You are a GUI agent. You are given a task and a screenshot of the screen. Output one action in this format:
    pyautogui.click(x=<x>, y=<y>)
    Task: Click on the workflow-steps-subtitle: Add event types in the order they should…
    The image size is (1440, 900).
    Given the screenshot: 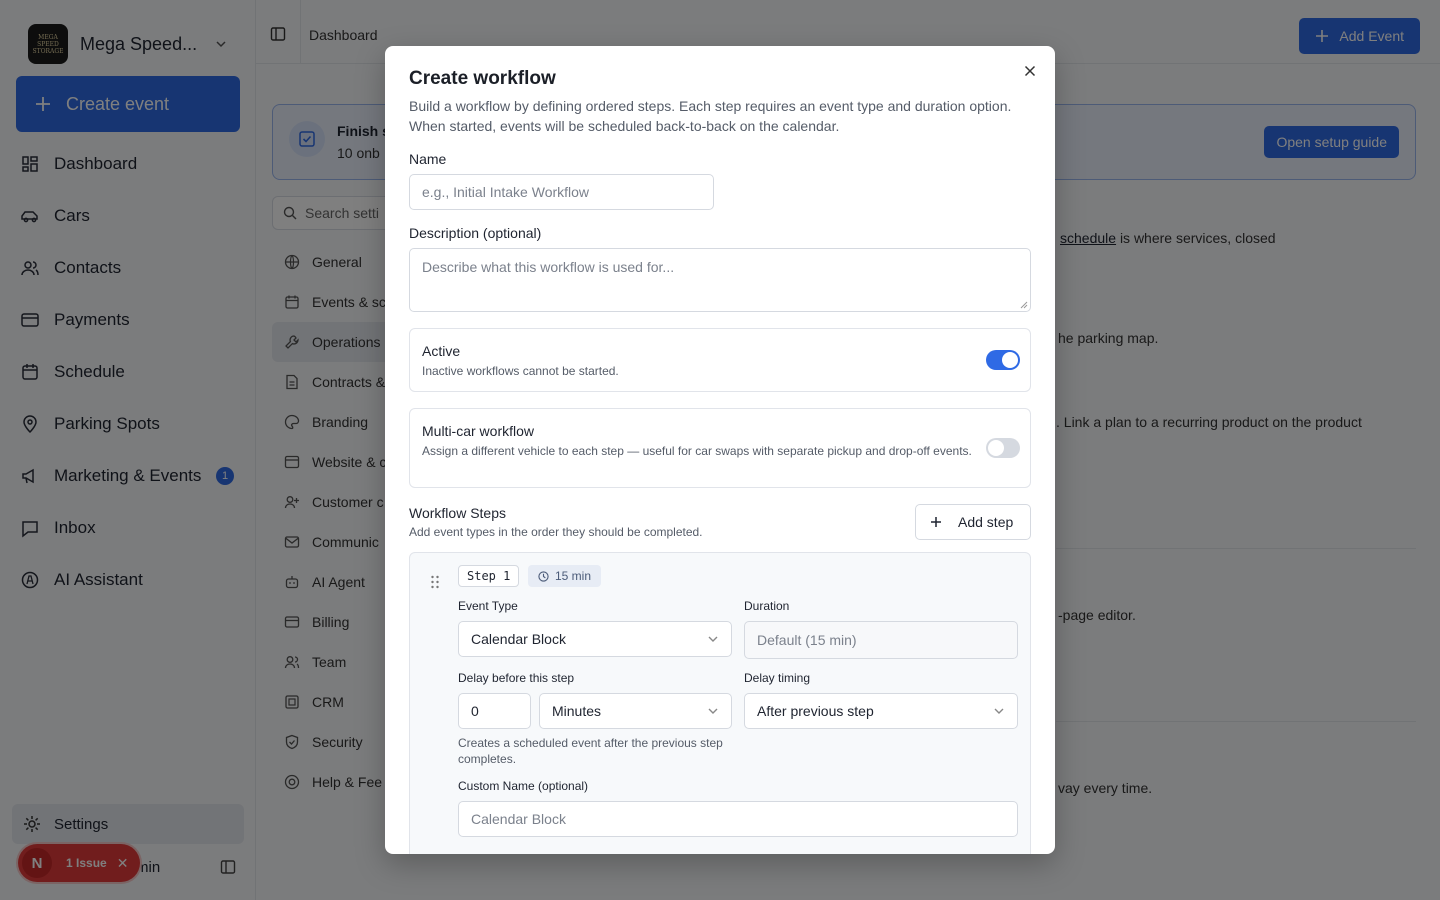 What is the action you would take?
    pyautogui.click(x=556, y=532)
    